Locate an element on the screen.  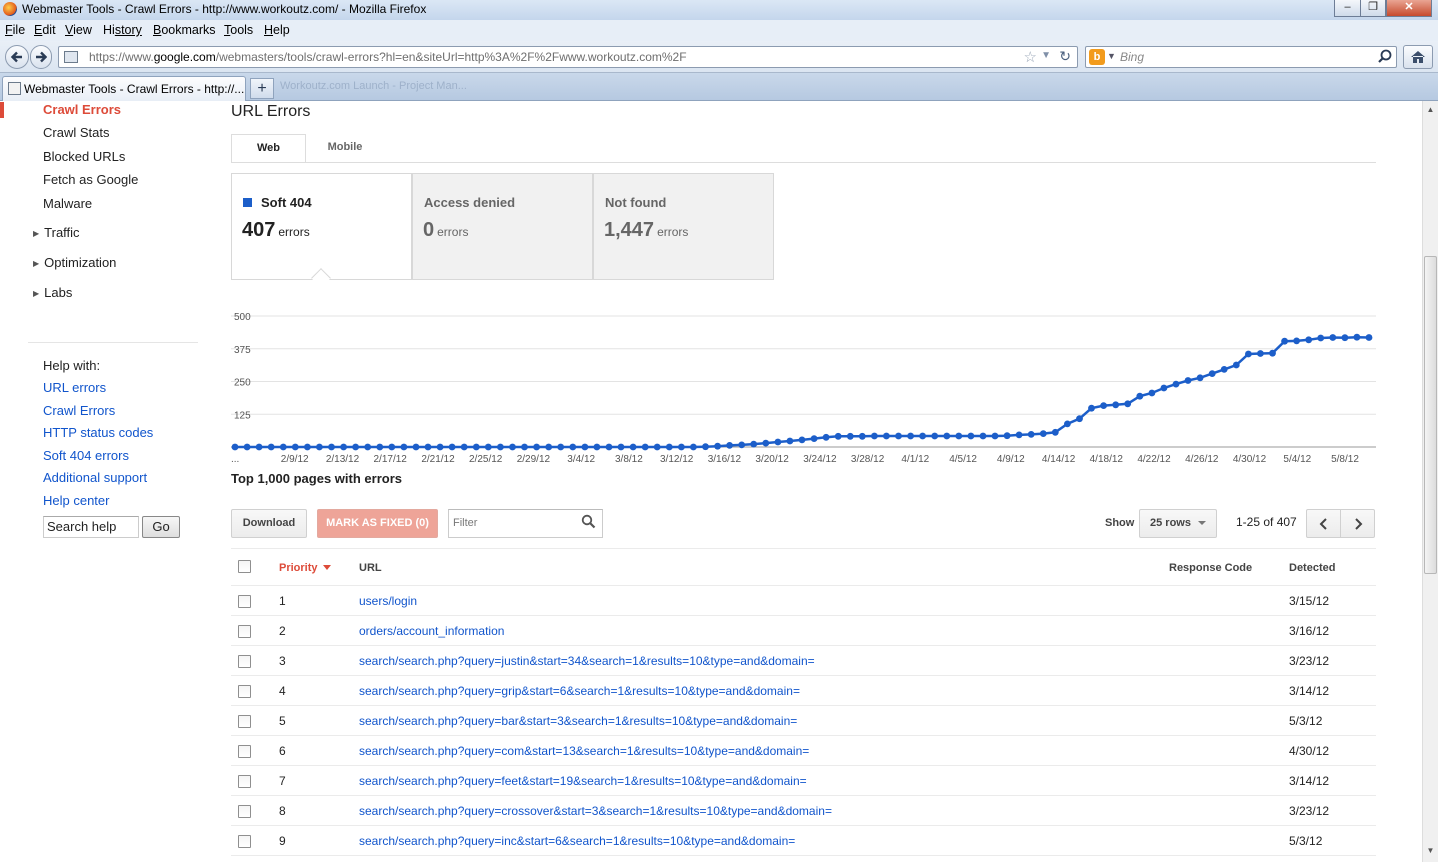
menu-tools: Tools is located at coordinates (238, 30).